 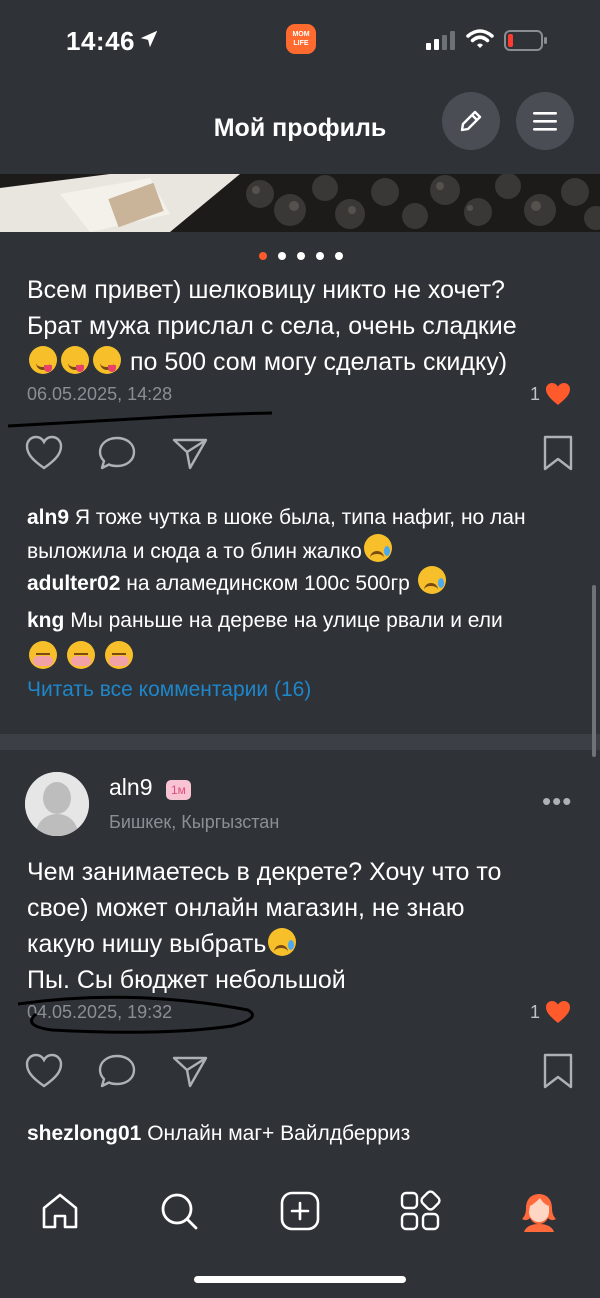 I want to click on post-text-line: Всем привет) шелковицу никто не хочет?, so click(x=266, y=290).